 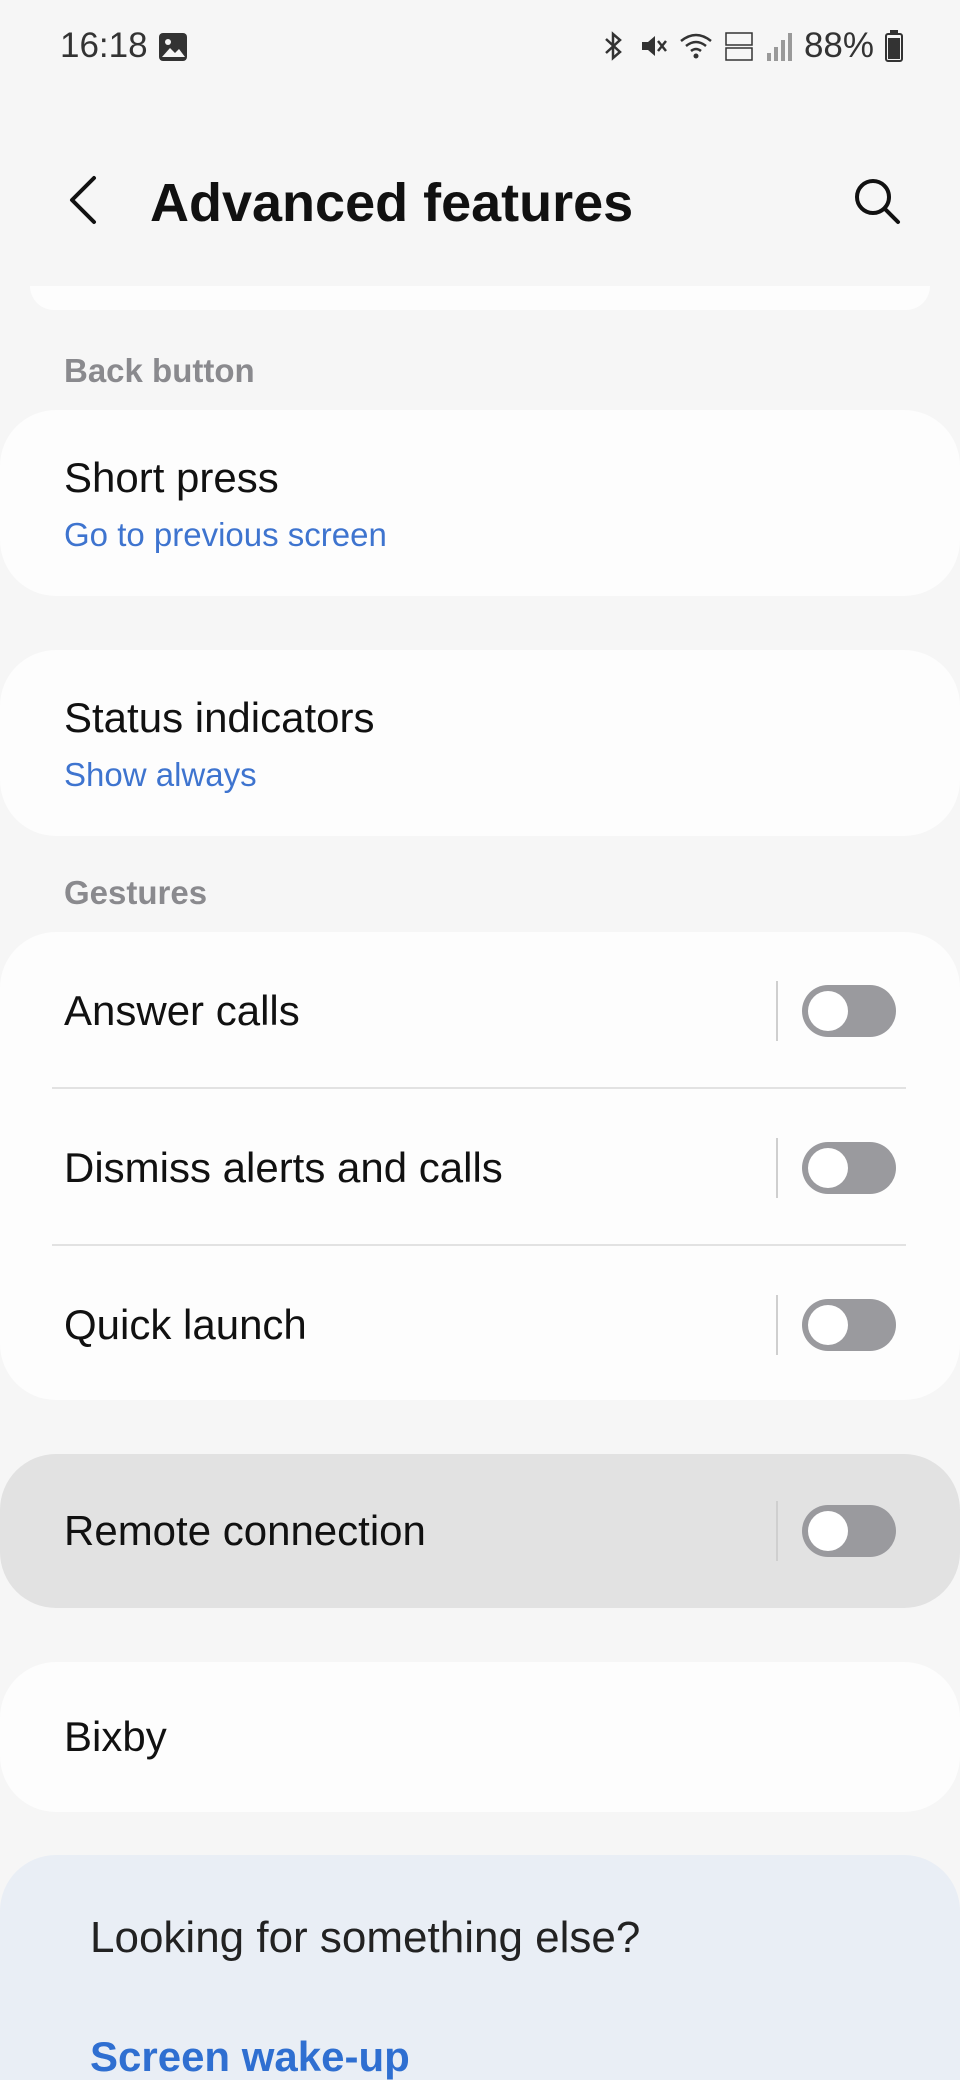 What do you see at coordinates (480, 1324) in the screenshot?
I see `quick-launch-item: Quick launch` at bounding box center [480, 1324].